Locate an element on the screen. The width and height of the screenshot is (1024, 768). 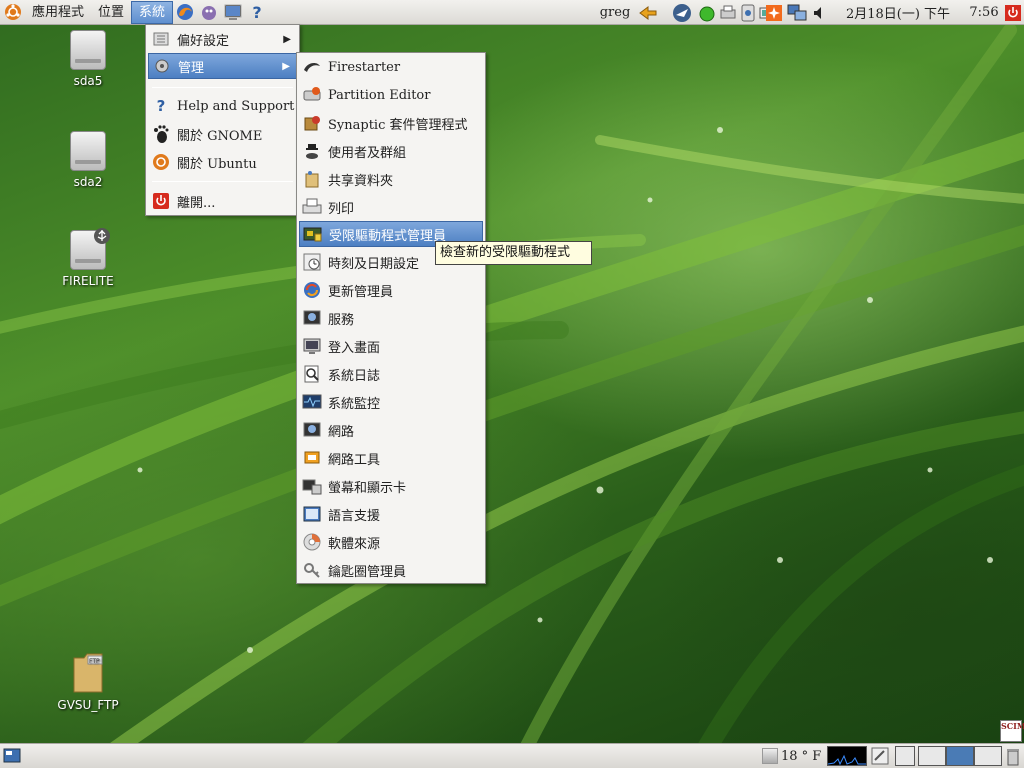
menu-item-firestarter: Firestarter is located at coordinates (391, 67).